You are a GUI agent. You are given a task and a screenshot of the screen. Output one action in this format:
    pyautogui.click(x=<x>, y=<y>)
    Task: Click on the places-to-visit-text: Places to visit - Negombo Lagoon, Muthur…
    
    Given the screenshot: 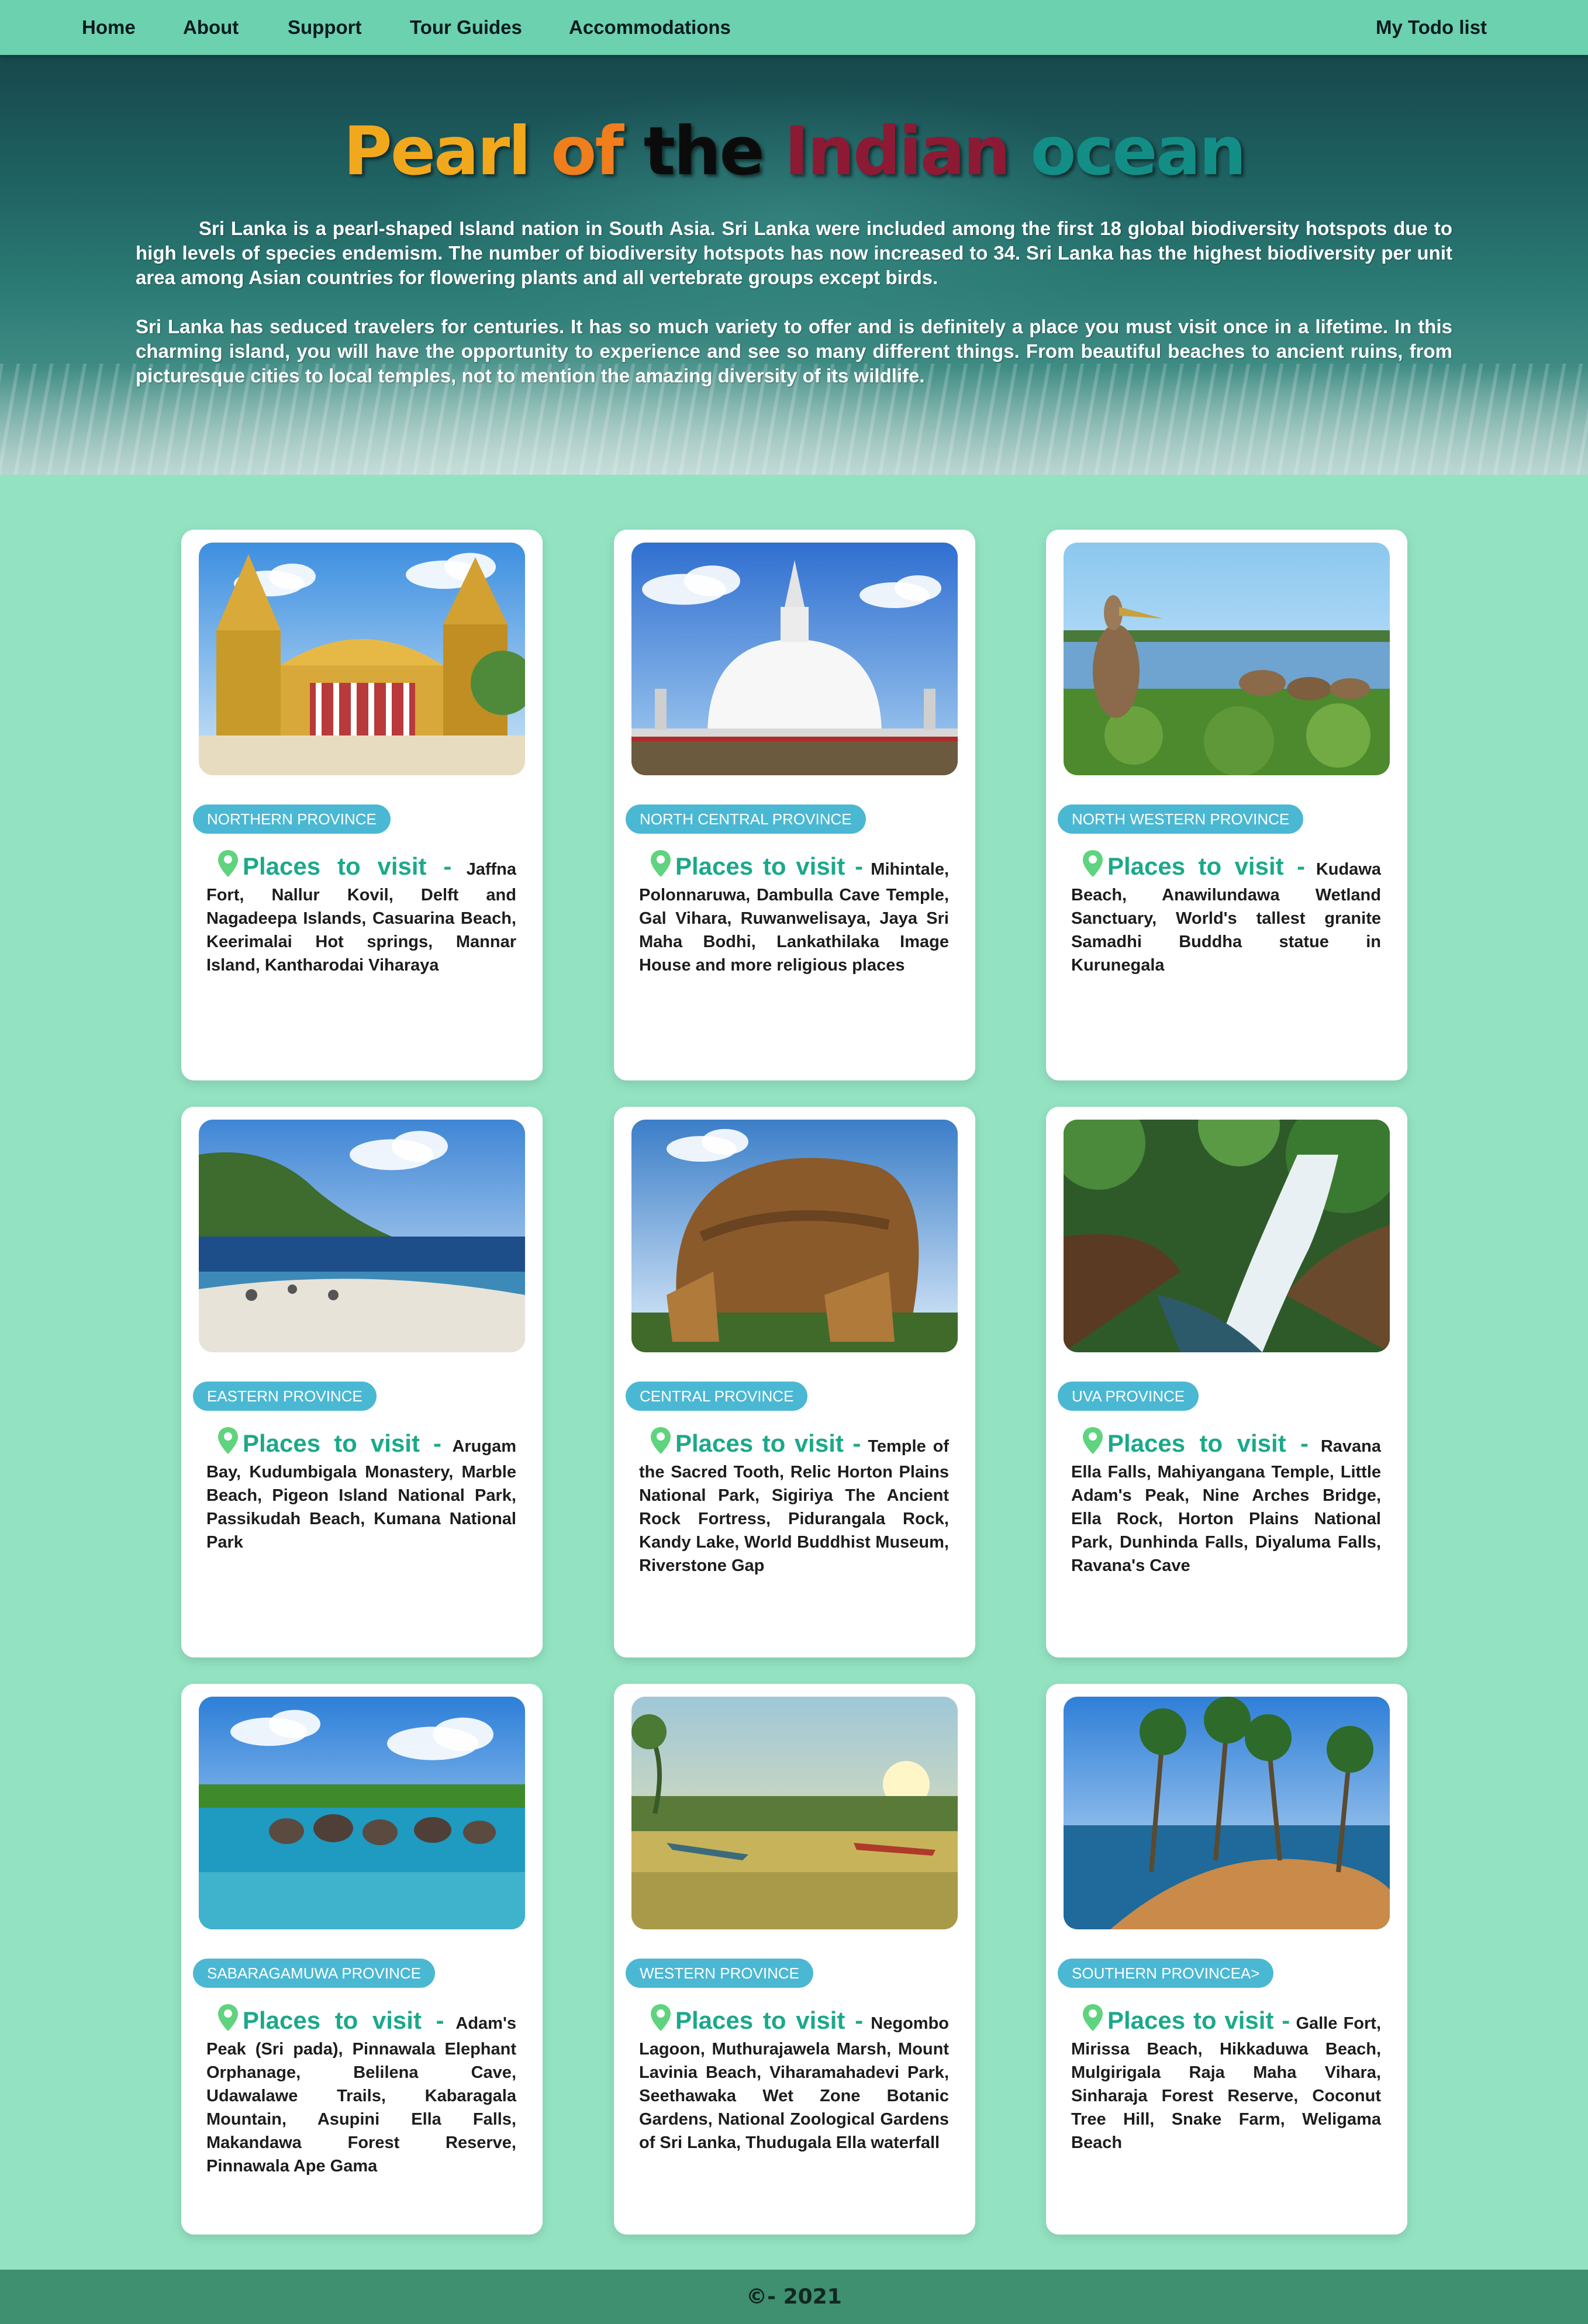 What is the action you would take?
    pyautogui.click(x=794, y=2079)
    